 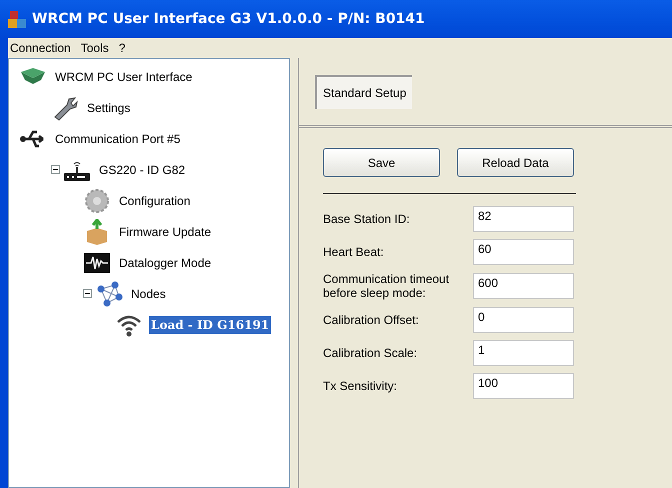 What do you see at coordinates (94, 48) in the screenshot?
I see `menu-item: Tools` at bounding box center [94, 48].